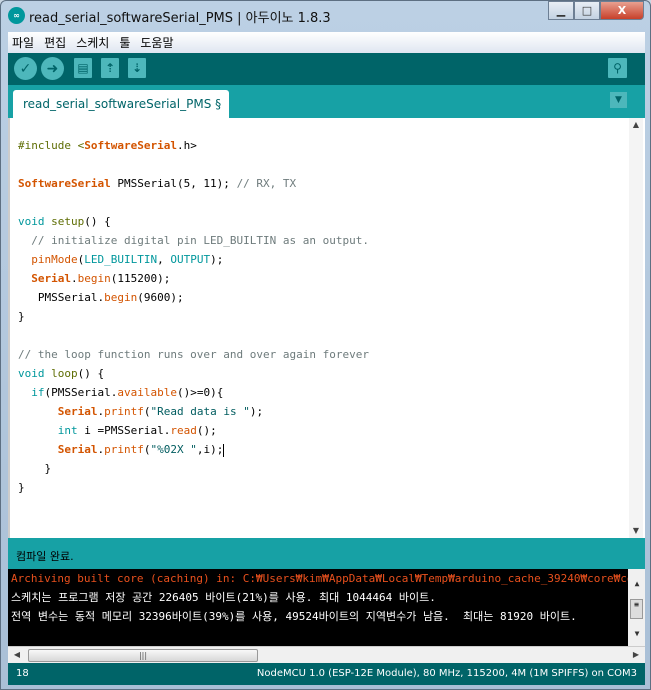  Describe the element at coordinates (81, 392) in the screenshot. I see `code-token: (PMSSerial.` at that location.